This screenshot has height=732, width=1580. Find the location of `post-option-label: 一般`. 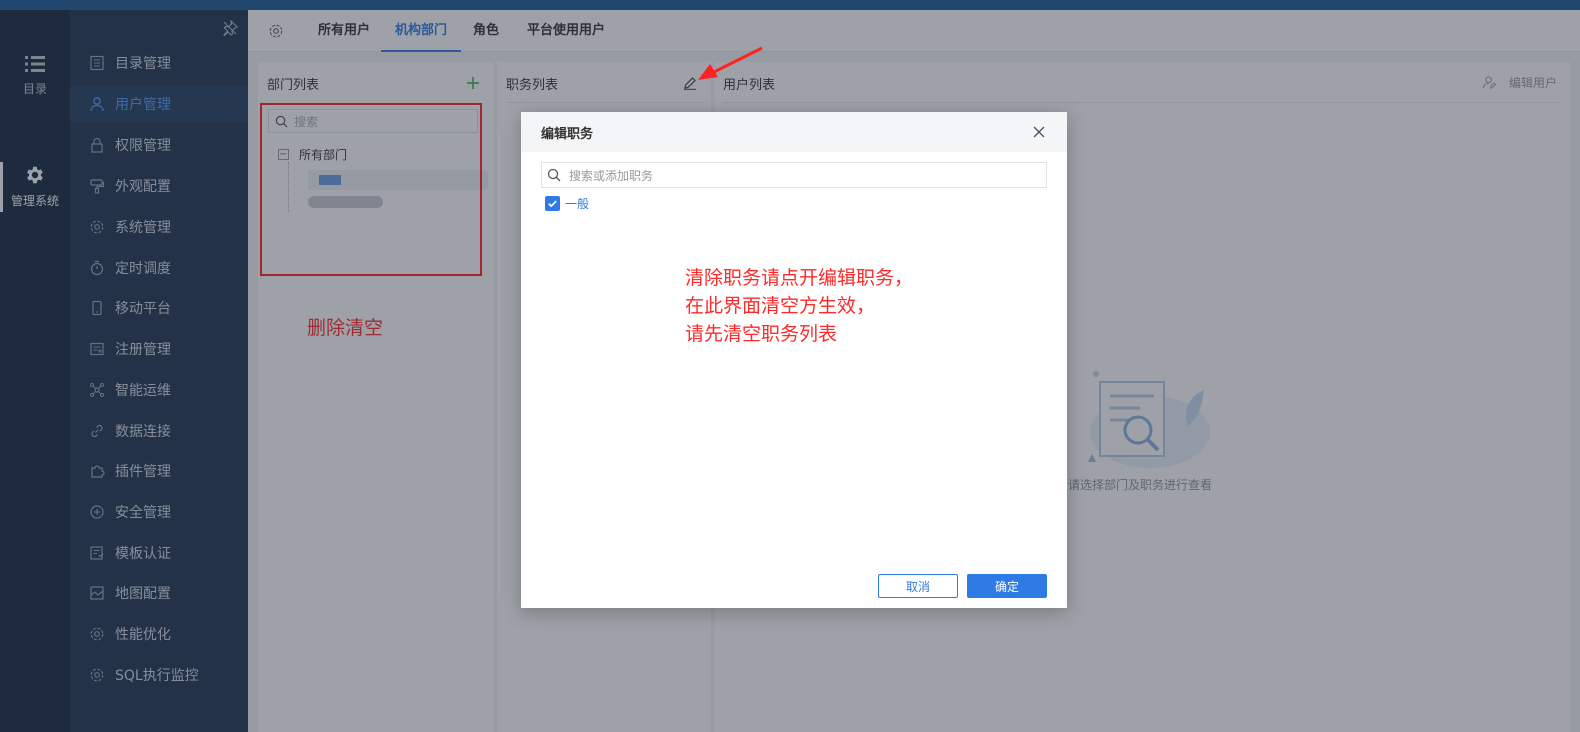

post-option-label: 一般 is located at coordinates (577, 204).